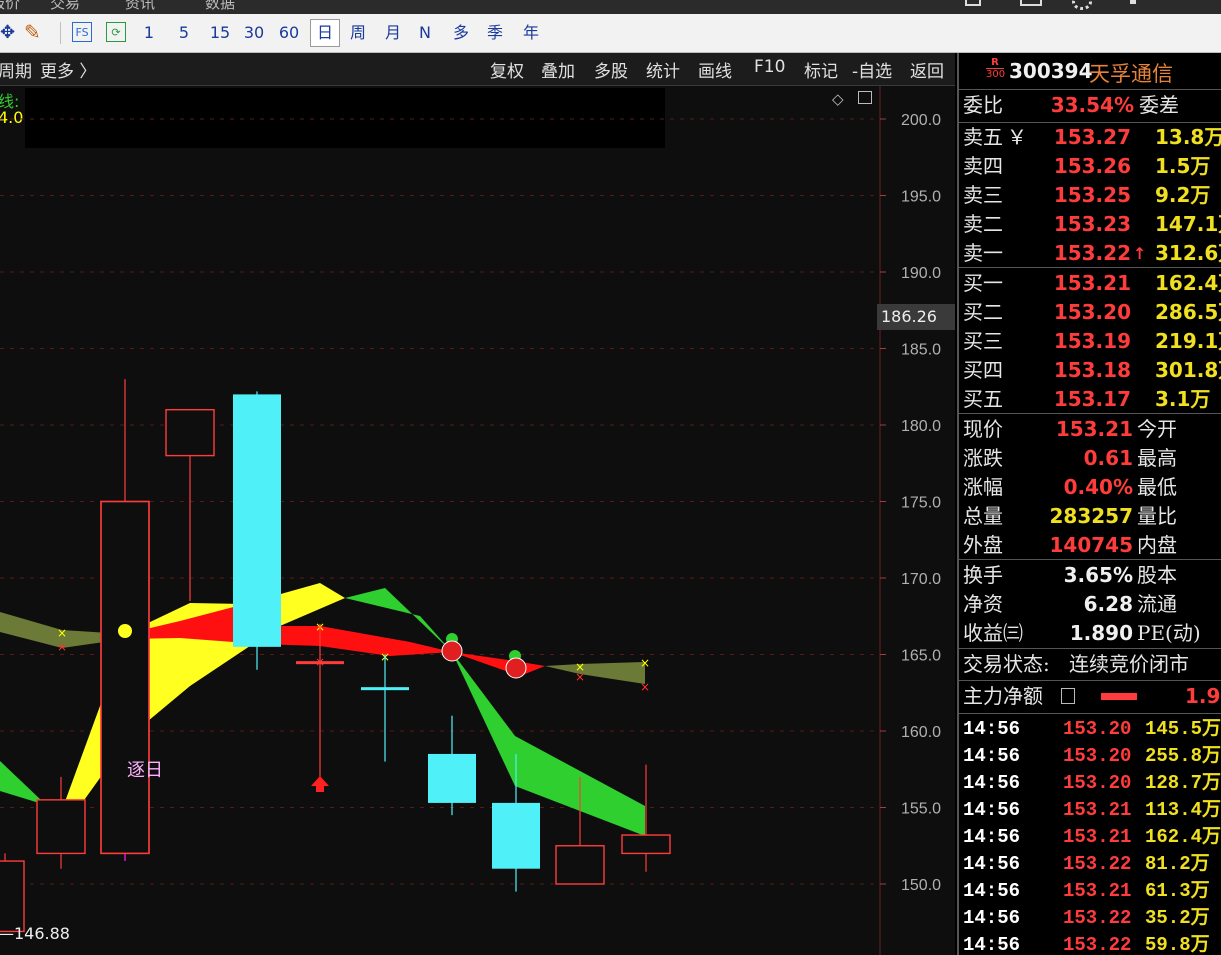 This screenshot has width=1221, height=955. I want to click on buy-row: 买五 153.17 3.1万, so click(1090, 399).